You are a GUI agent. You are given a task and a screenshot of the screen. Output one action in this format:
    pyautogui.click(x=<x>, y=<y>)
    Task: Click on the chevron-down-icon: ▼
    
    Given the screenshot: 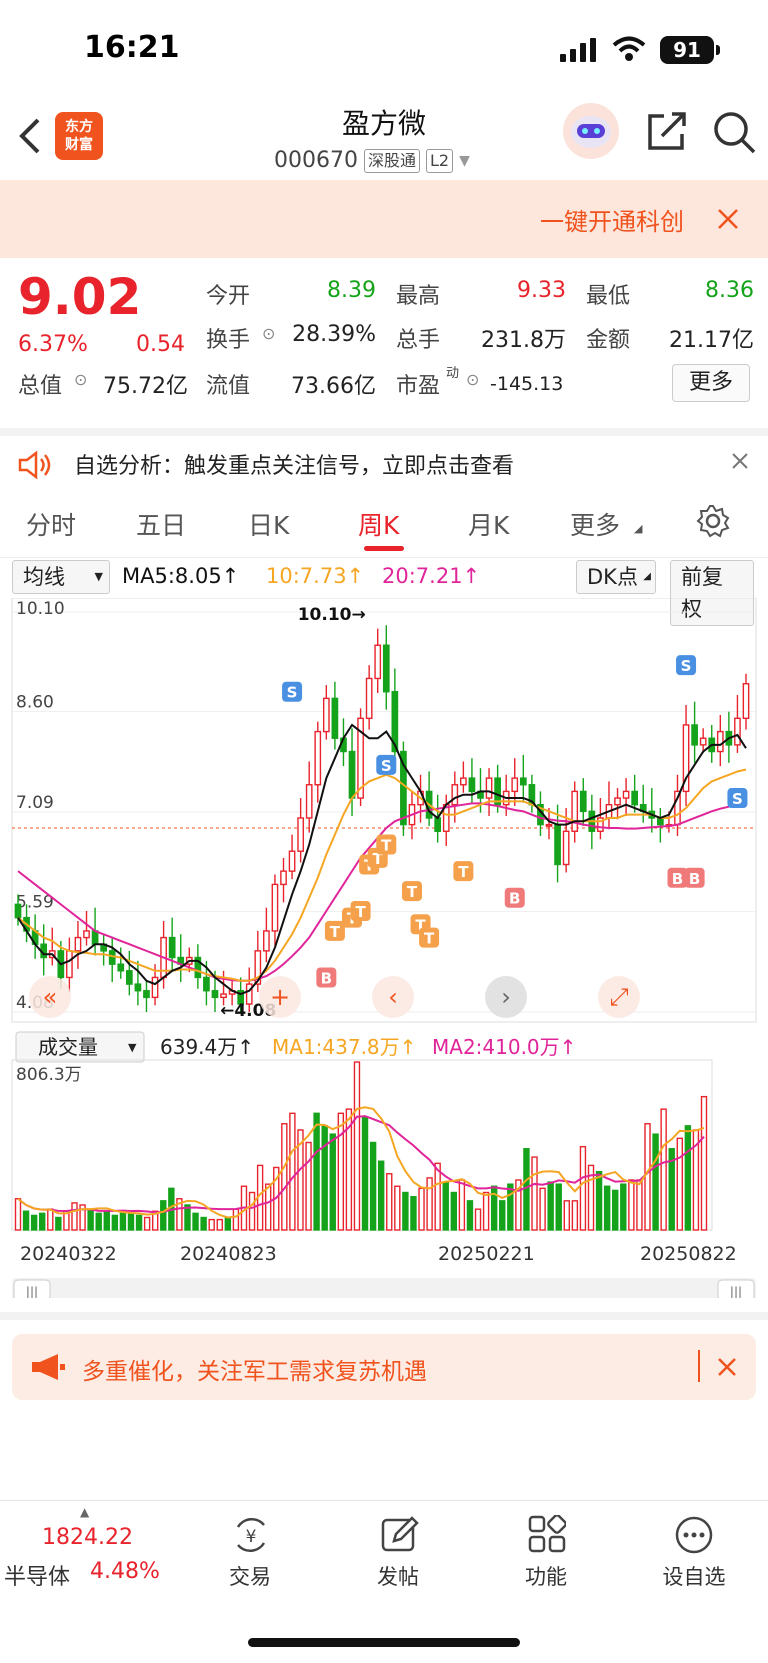 What is the action you would take?
    pyautogui.click(x=132, y=1047)
    